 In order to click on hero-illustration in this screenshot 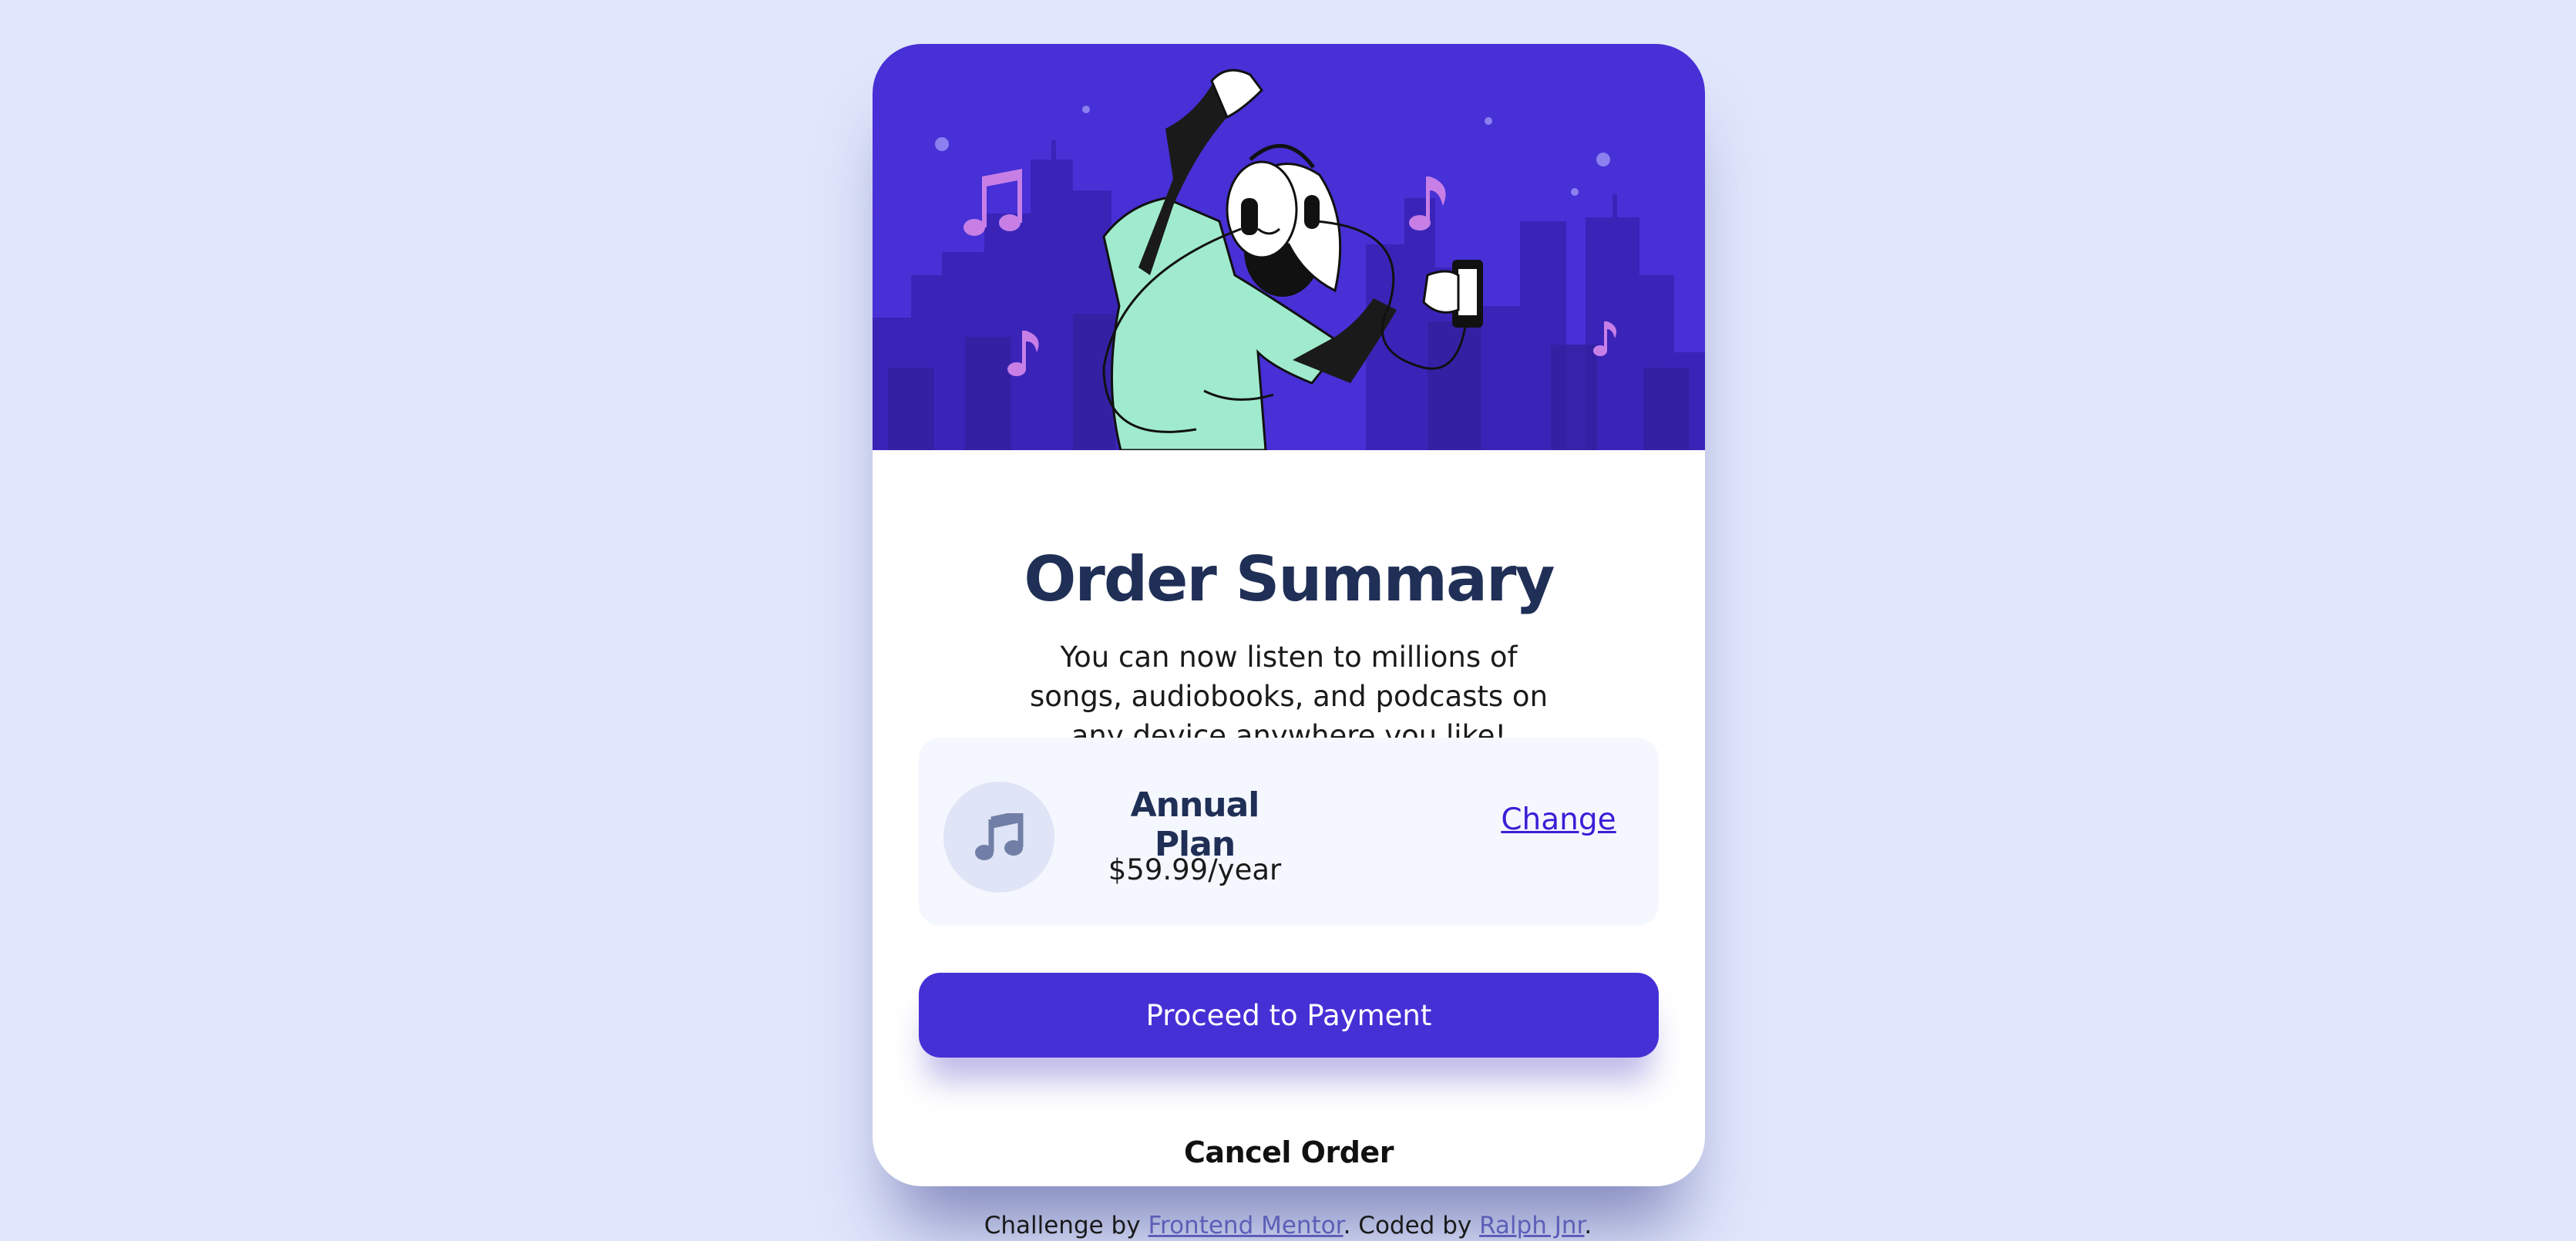, I will do `click(1289, 247)`.